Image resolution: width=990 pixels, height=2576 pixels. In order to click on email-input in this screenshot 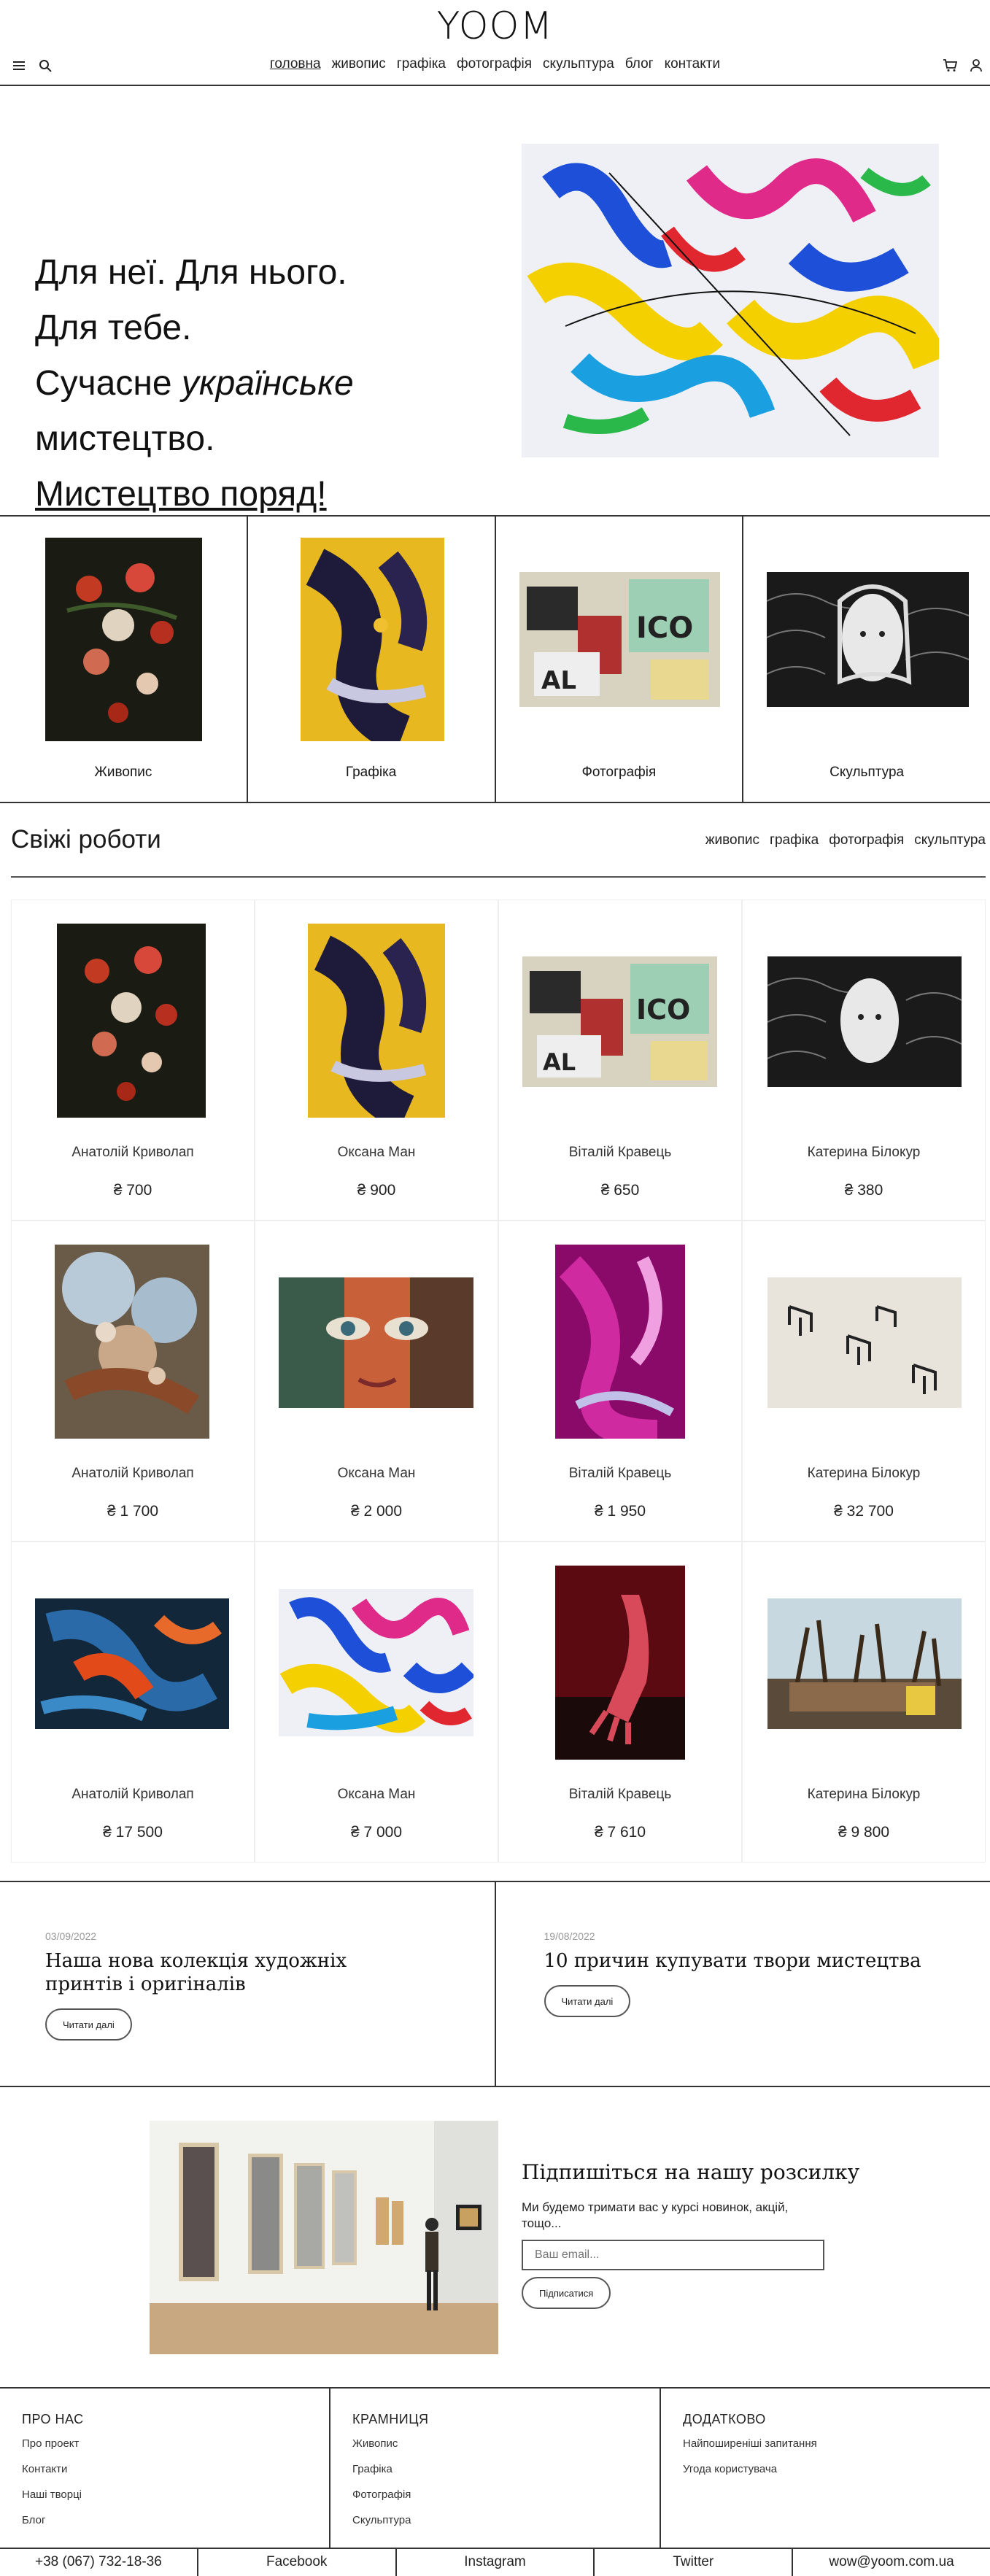, I will do `click(673, 2255)`.